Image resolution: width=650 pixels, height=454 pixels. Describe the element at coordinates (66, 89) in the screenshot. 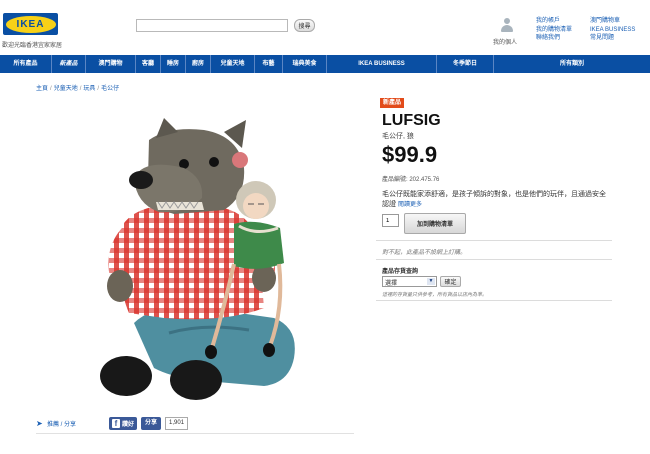

I see `breadcrumb-kids: 兒童天地` at that location.